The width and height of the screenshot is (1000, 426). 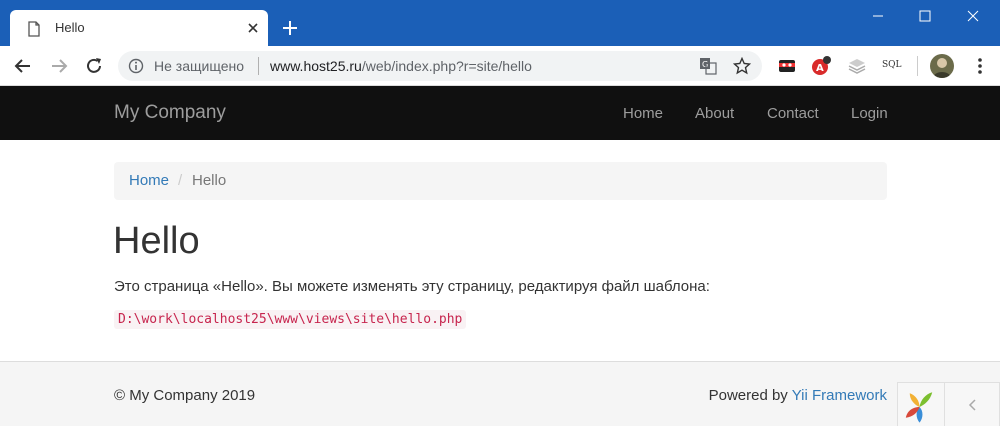 I want to click on info-icon, so click(x=136, y=66).